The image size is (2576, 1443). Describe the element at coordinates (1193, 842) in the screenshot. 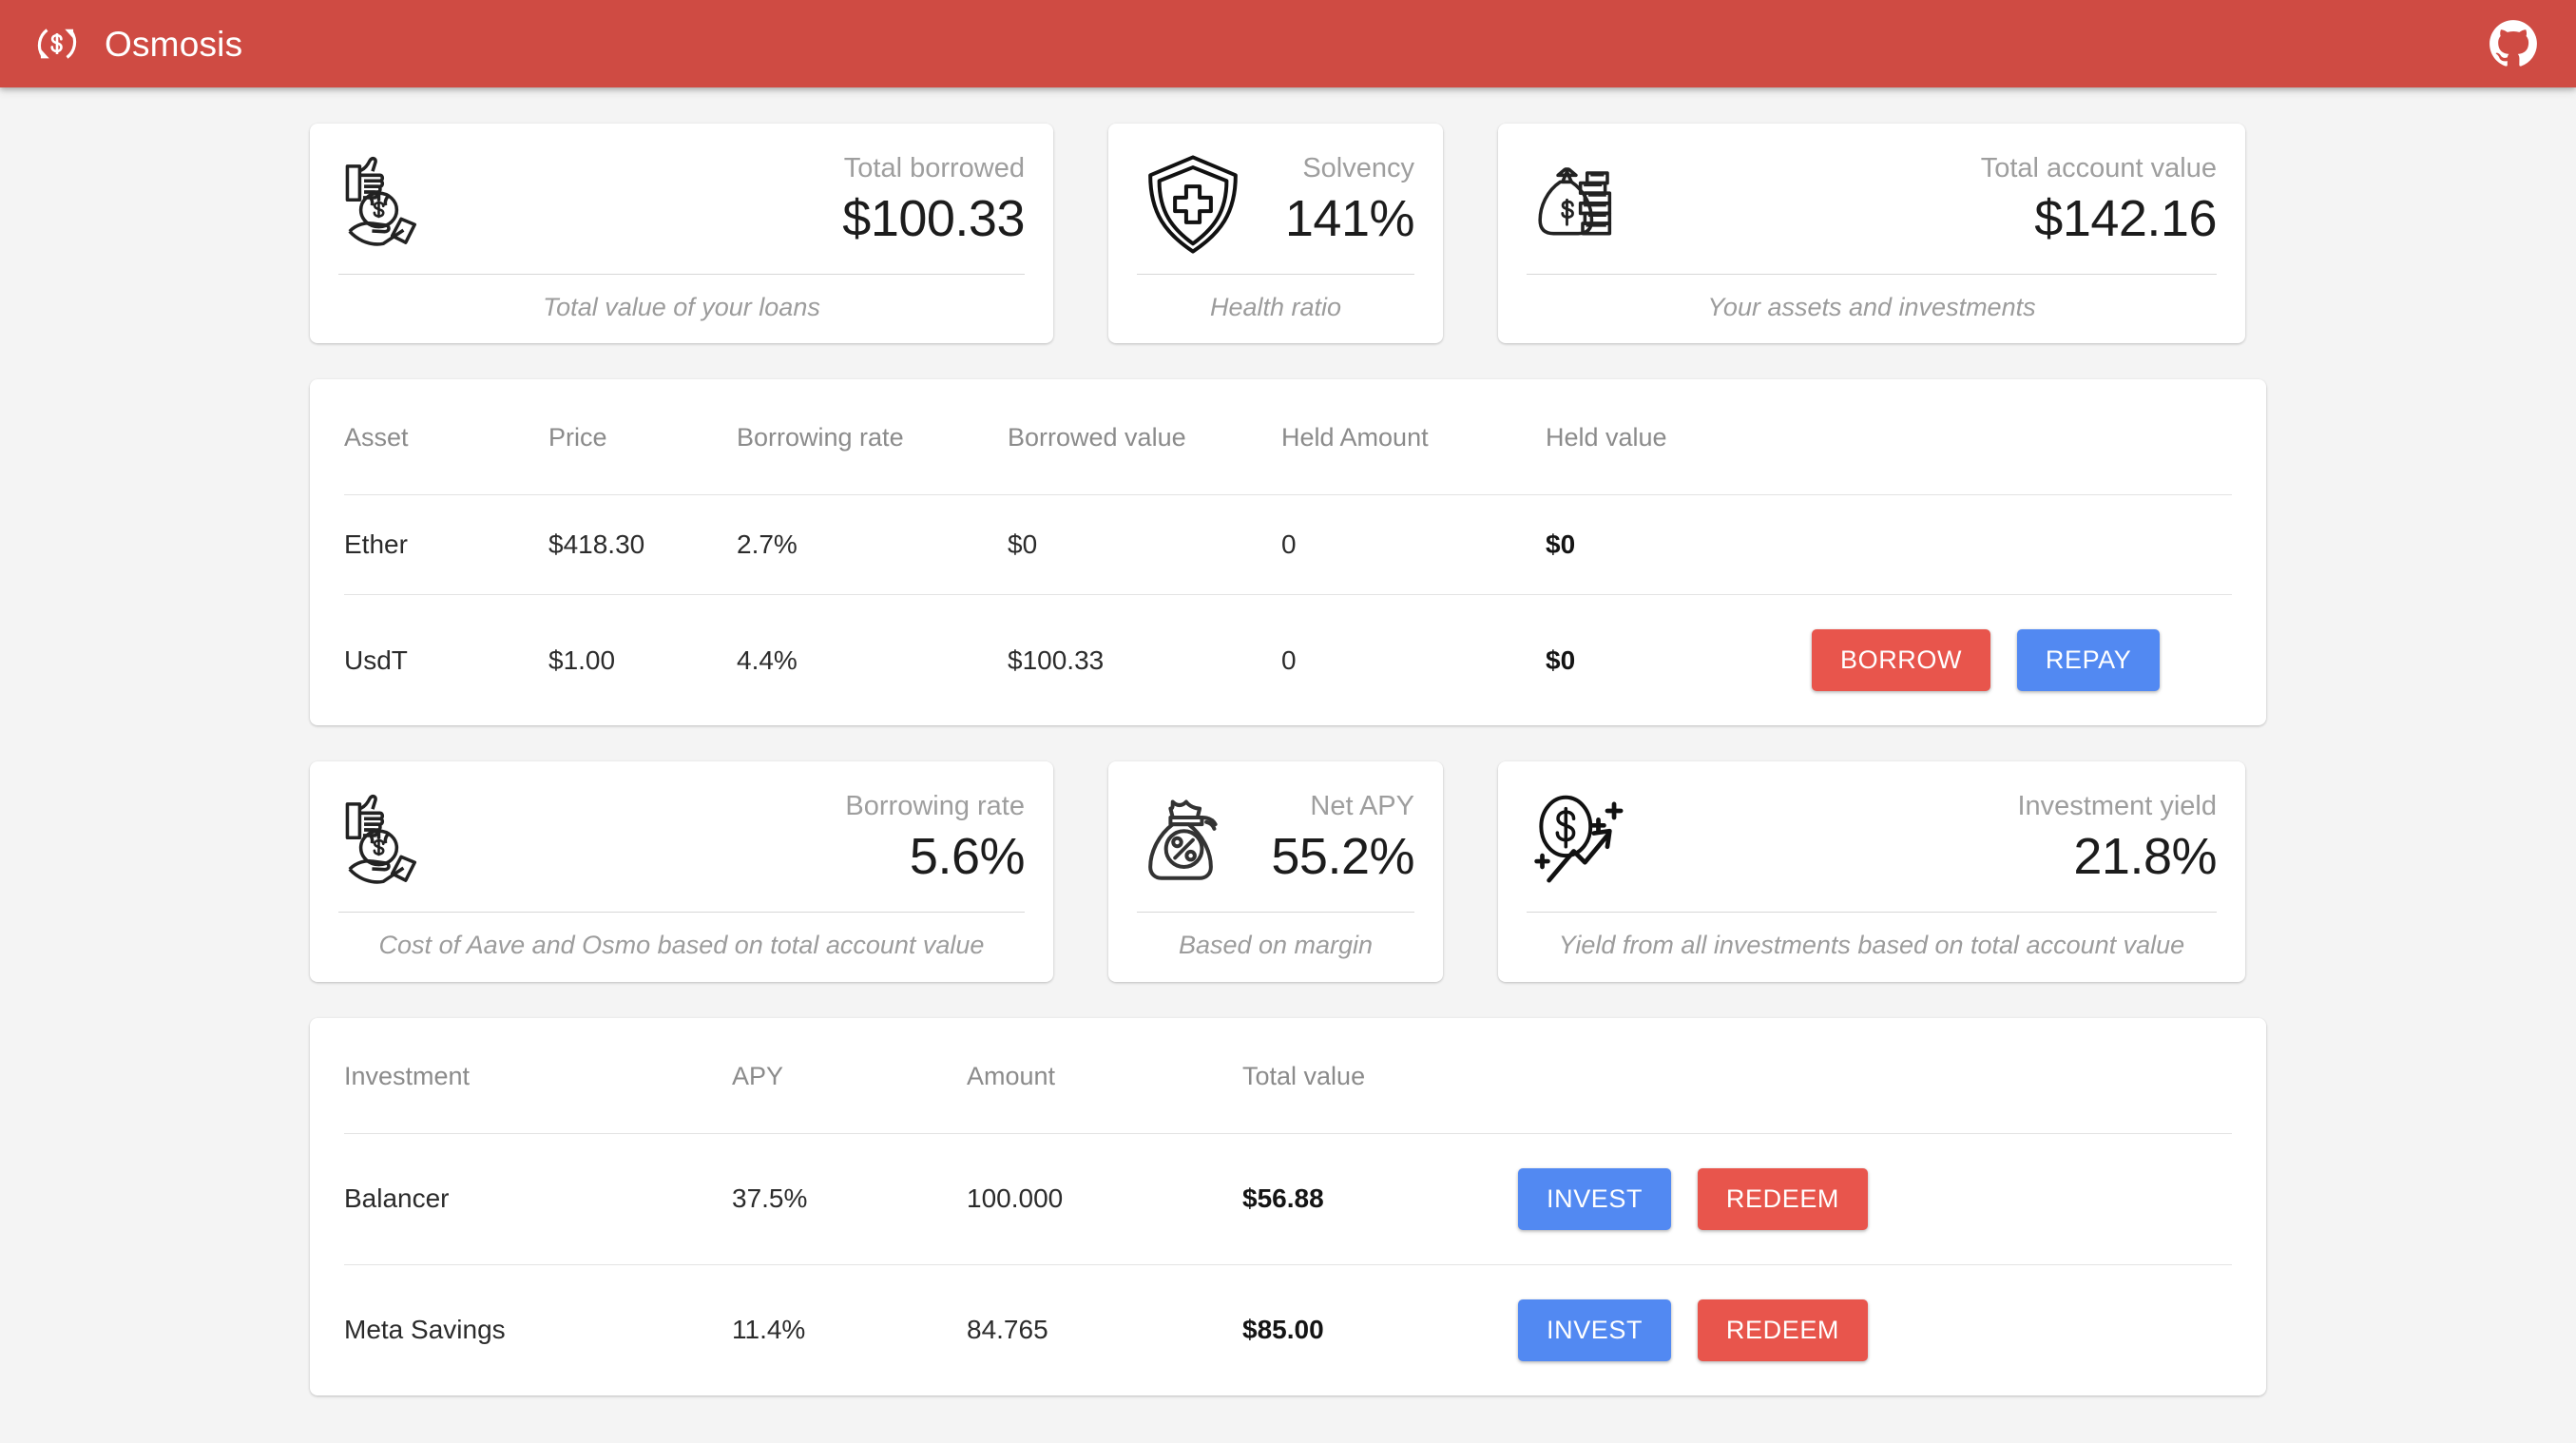

I see `money-bag-percent-icon` at that location.